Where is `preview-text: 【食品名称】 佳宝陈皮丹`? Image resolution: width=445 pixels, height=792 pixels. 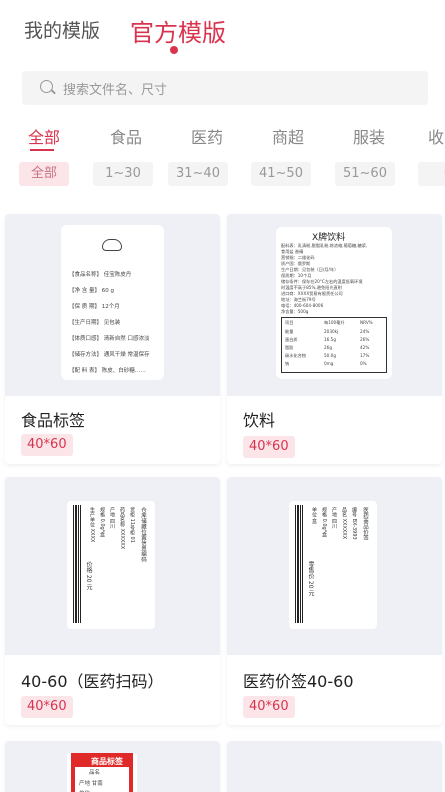
preview-text: 【食品名称】 佳宝陈皮丹 is located at coordinates (100, 275).